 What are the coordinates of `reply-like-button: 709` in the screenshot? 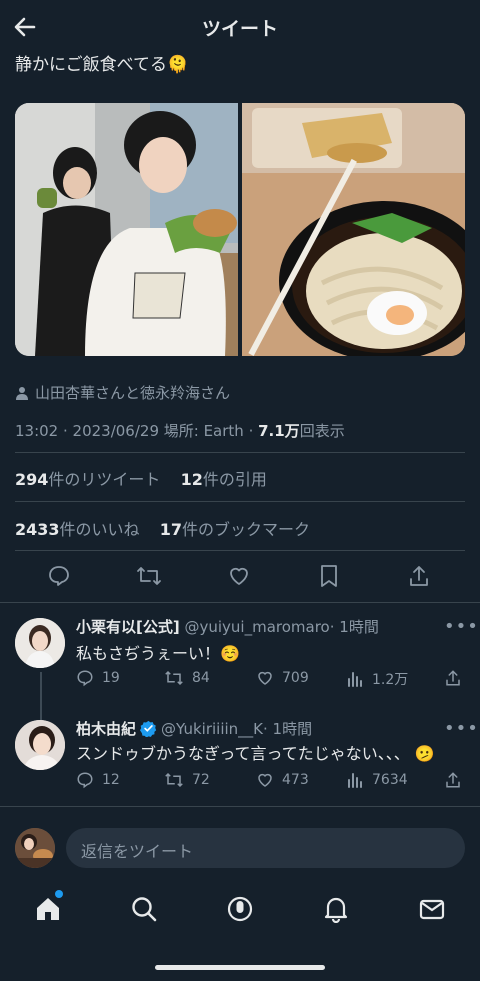 It's located at (282, 678).